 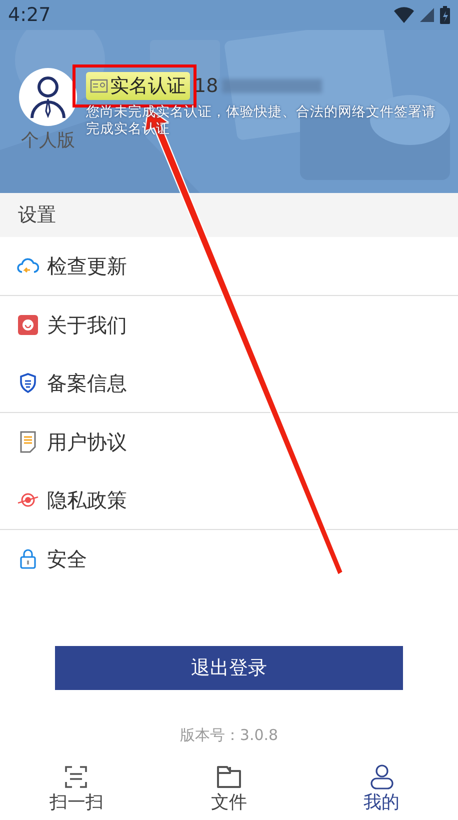 What do you see at coordinates (229, 792) in the screenshot?
I see `nav-tab: 文件` at bounding box center [229, 792].